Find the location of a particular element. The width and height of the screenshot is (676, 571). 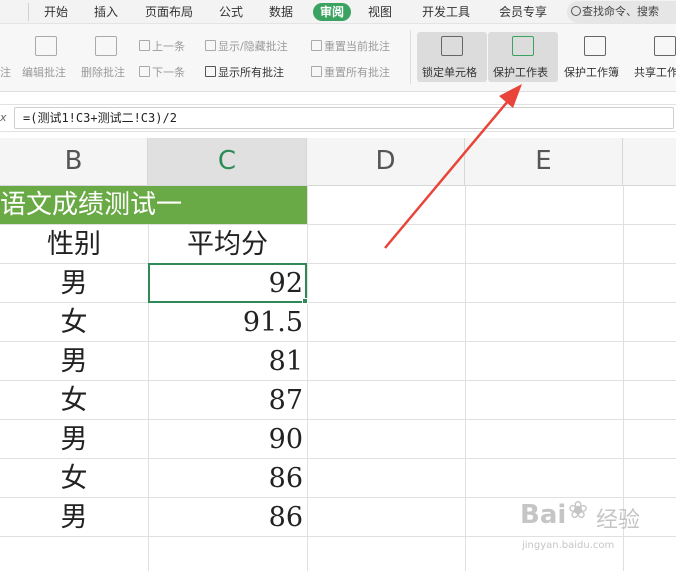

baidu-watermark: Bai ❀ 经验 jingyan.baidu.com is located at coordinates (595, 528).